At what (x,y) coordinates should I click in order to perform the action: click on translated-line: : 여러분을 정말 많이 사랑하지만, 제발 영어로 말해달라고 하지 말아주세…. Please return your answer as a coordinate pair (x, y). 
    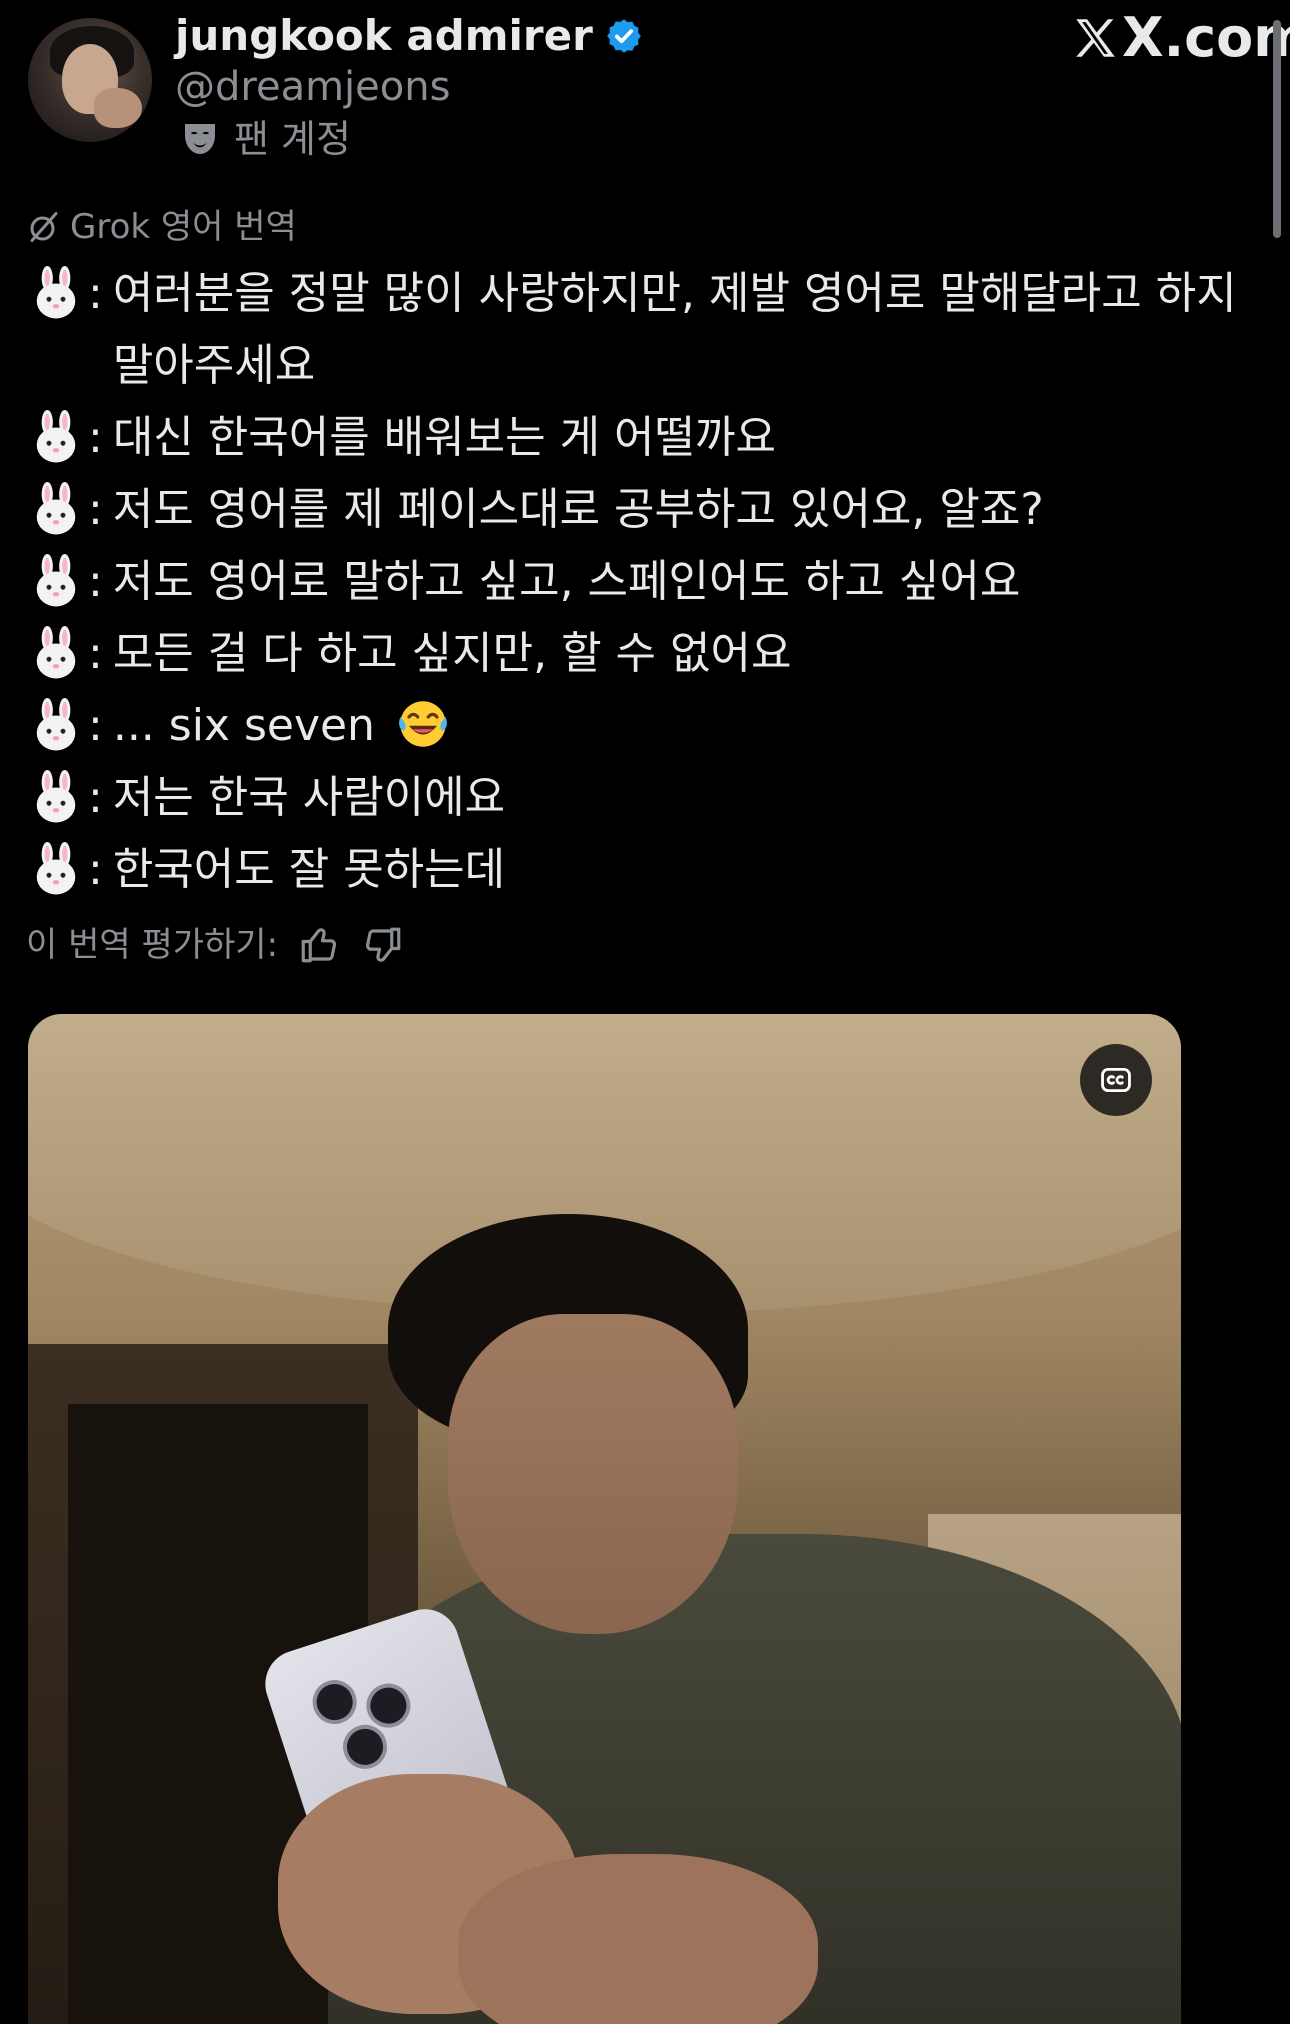
    Looking at the image, I should click on (648, 330).